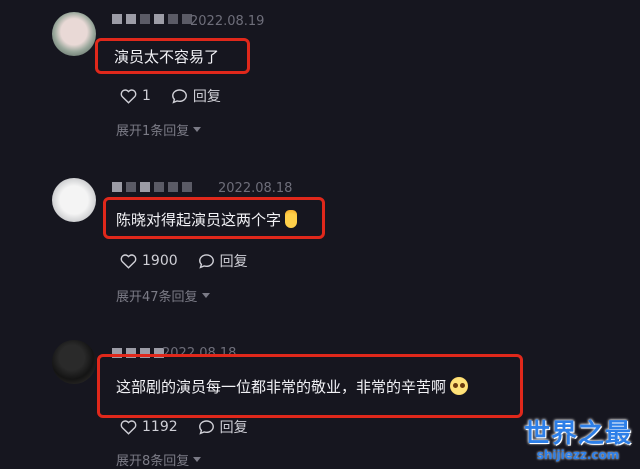 The image size is (640, 469). I want to click on comment-text: 演员太不容易了, so click(167, 57).